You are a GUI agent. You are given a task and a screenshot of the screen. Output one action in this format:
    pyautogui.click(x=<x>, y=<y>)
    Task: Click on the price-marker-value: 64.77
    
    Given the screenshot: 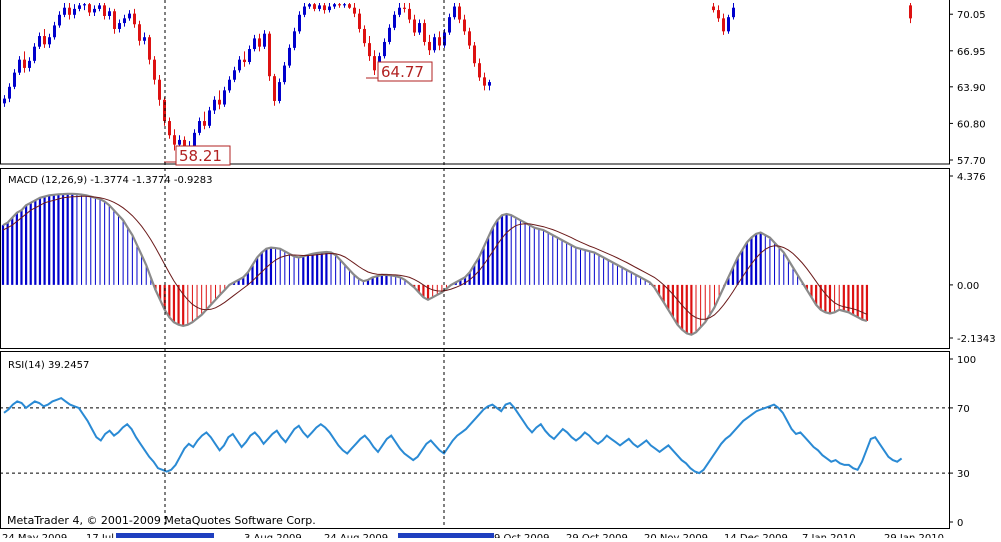 What is the action you would take?
    pyautogui.click(x=402, y=72)
    